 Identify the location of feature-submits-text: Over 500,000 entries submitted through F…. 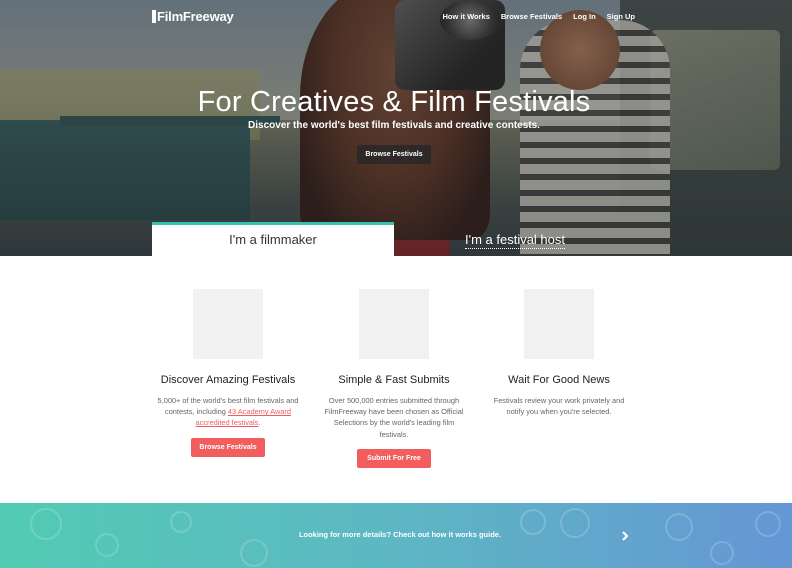
(394, 417).